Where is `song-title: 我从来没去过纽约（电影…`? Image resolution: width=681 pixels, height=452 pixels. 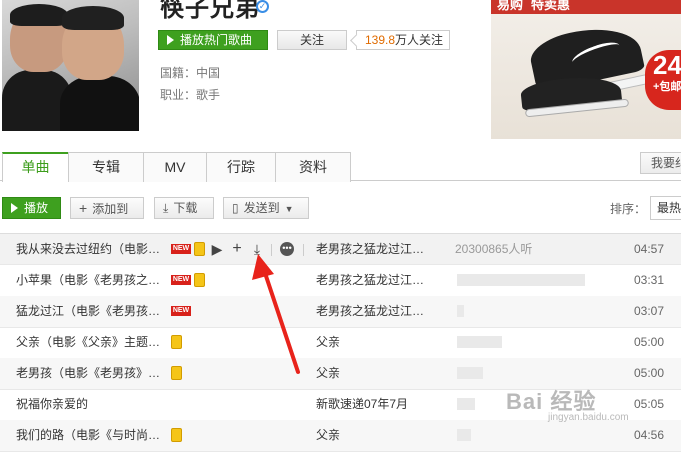
song-title: 我从来没去过纽约（电影… is located at coordinates (88, 249).